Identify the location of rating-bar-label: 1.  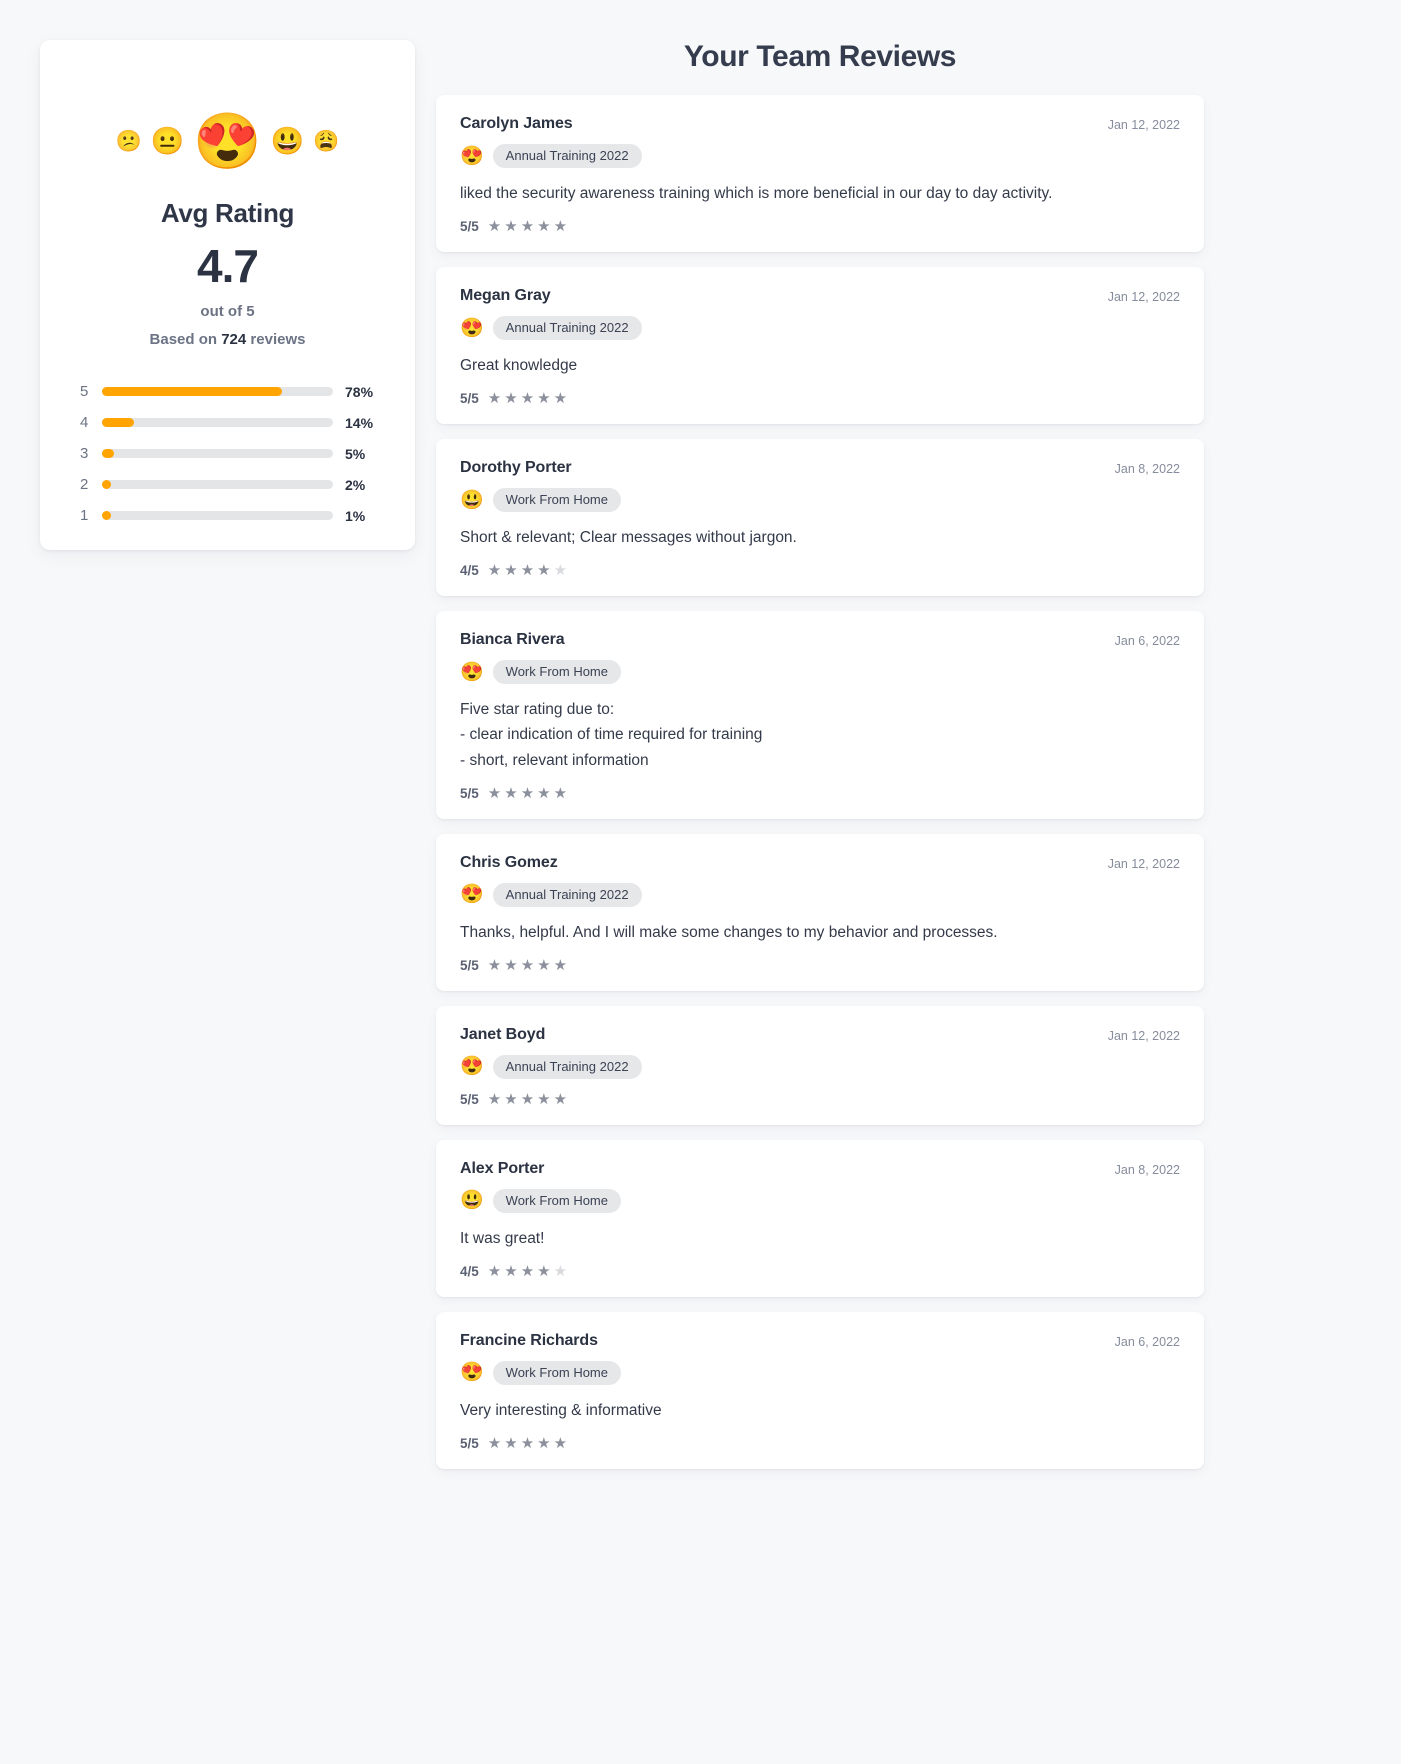
(84, 515).